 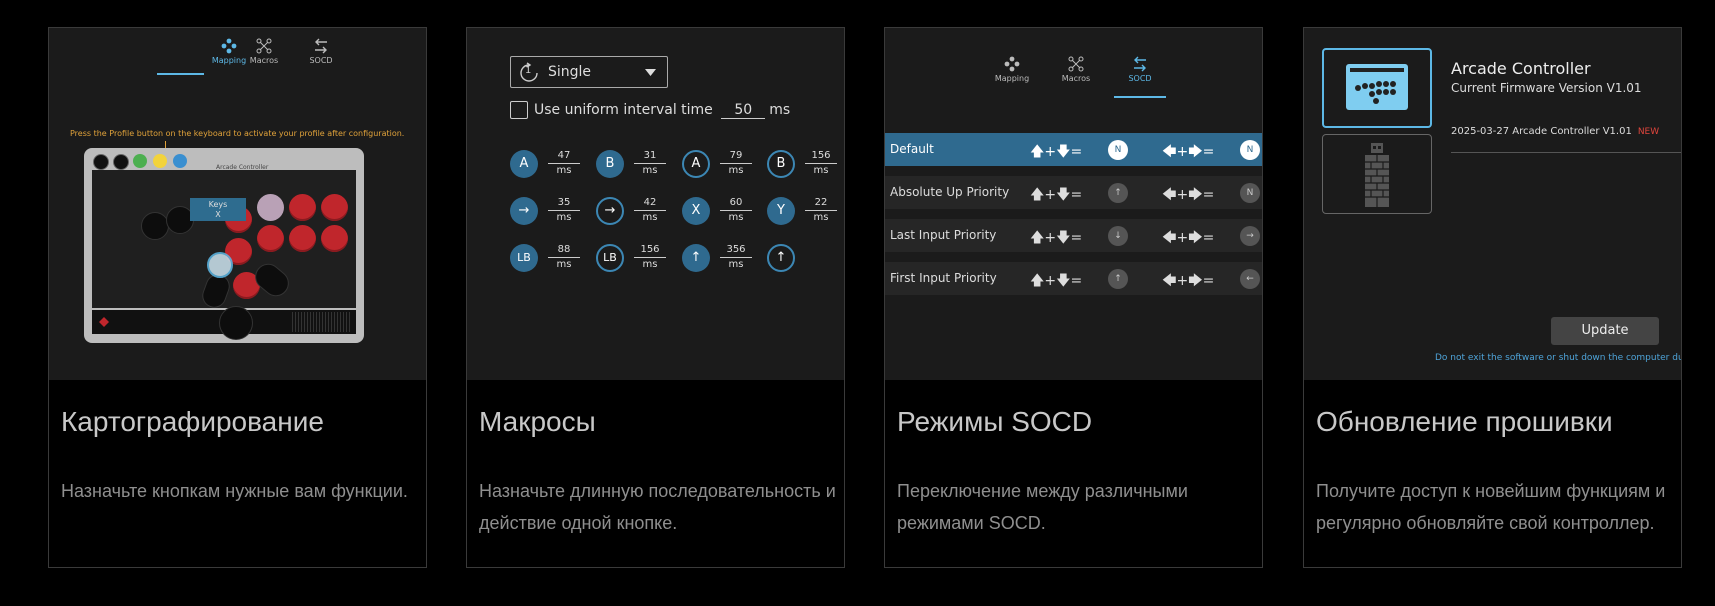 What do you see at coordinates (1118, 236) in the screenshot?
I see `vertical-result: ↓` at bounding box center [1118, 236].